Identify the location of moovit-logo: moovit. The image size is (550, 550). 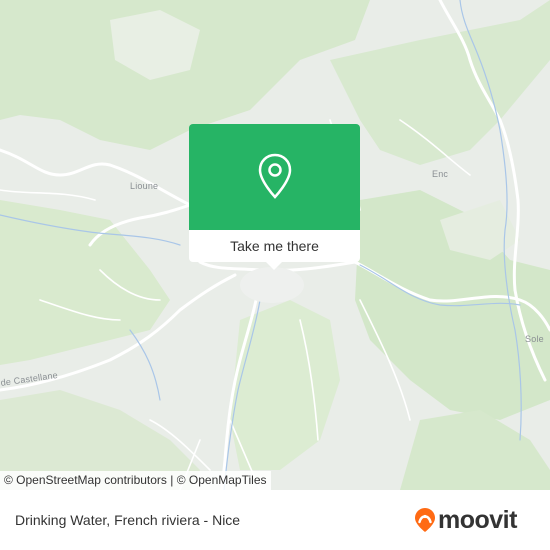
(465, 520).